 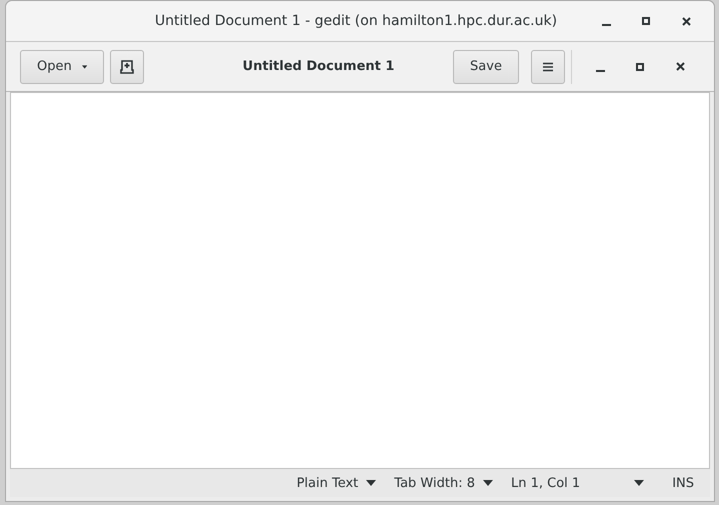 I want to click on menu-button, so click(x=548, y=67).